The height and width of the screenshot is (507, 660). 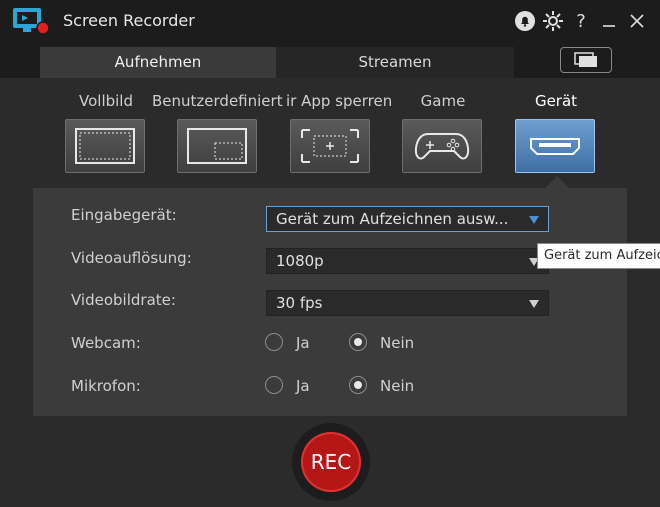 I want to click on input-device-label: Eingabegerät:, so click(x=124, y=215).